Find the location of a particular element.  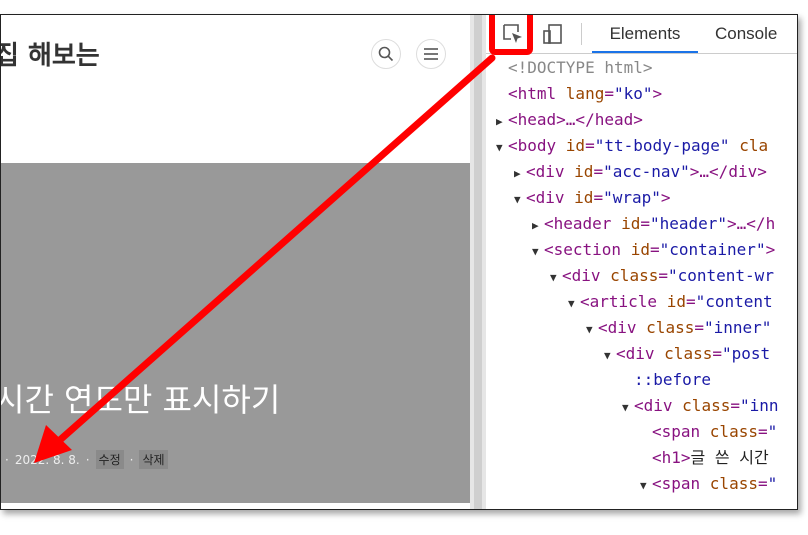

post-meta: · 2022. 8. 8. · 수정 · 삭제 is located at coordinates (86, 459).